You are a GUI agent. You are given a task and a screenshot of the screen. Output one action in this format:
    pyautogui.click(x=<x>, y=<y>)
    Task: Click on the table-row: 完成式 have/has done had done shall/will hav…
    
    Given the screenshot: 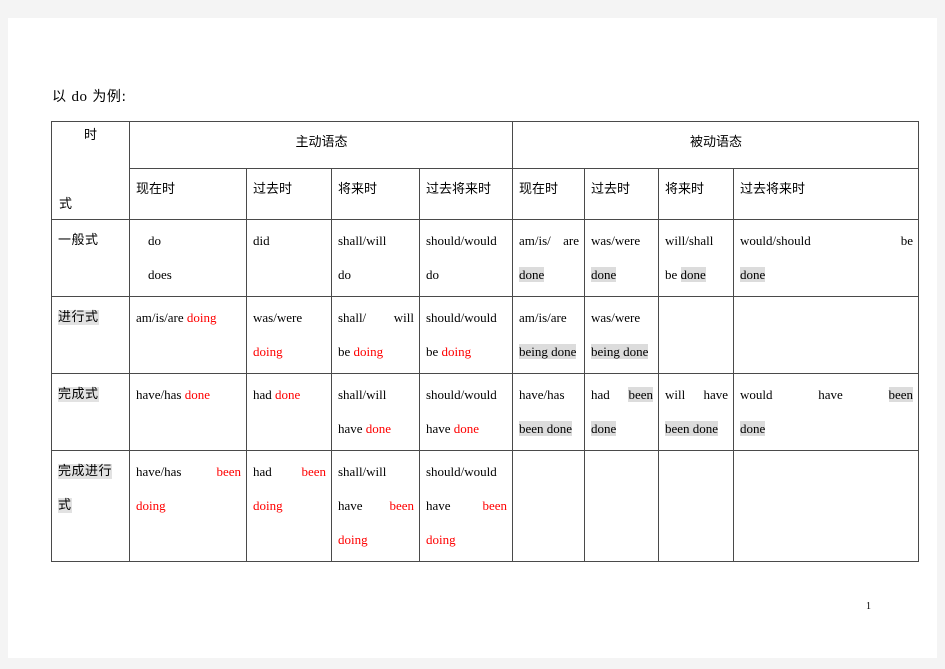 What is the action you would take?
    pyautogui.click(x=485, y=412)
    